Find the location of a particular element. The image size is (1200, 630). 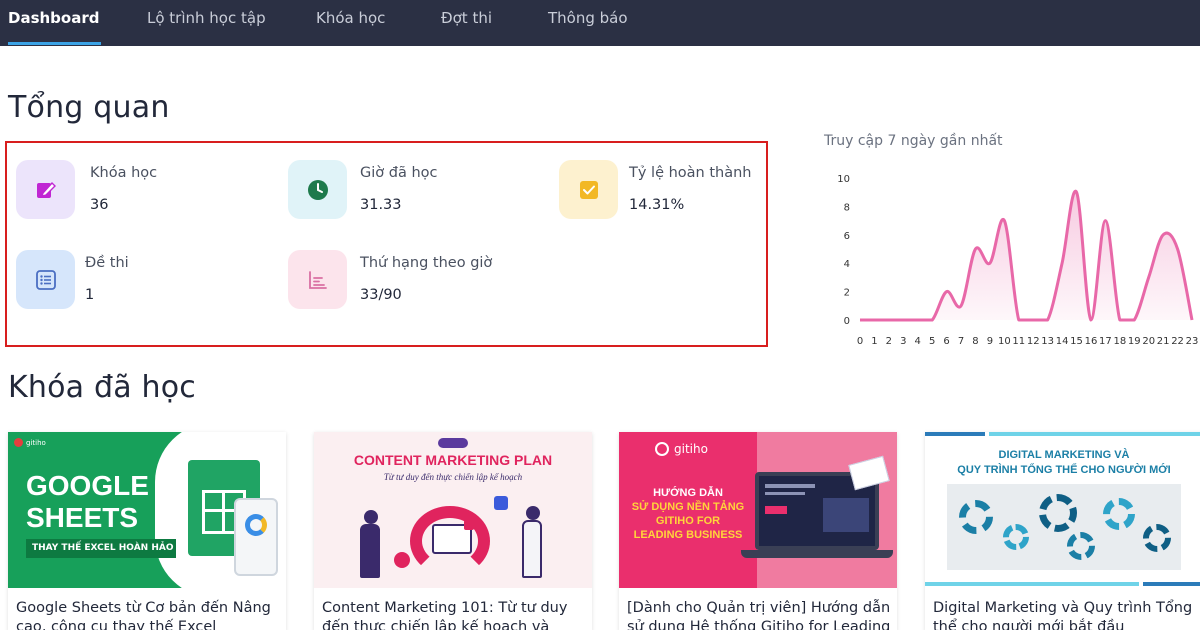

bar-chart-icon is located at coordinates (317, 279).